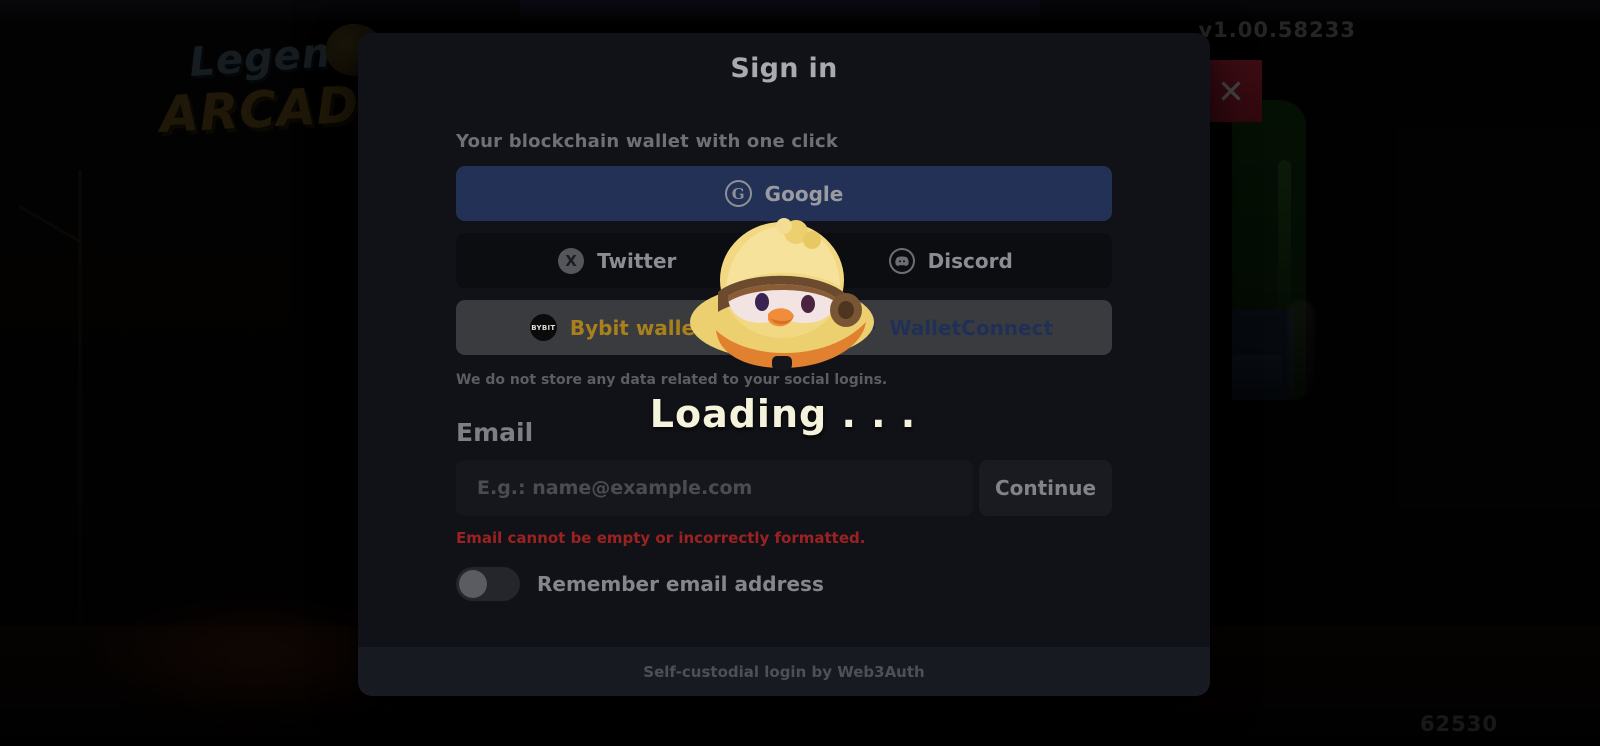 The image size is (1600, 746). What do you see at coordinates (680, 584) in the screenshot?
I see `remember-email-label: Remember email address` at bounding box center [680, 584].